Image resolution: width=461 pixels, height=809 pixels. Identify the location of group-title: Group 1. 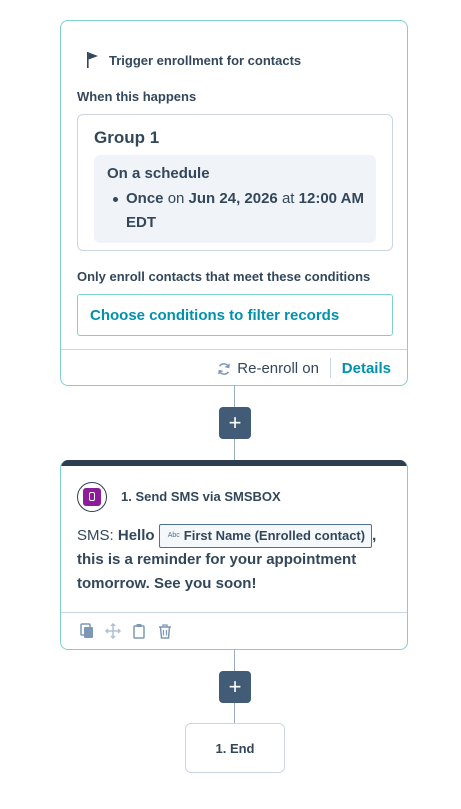
(127, 137).